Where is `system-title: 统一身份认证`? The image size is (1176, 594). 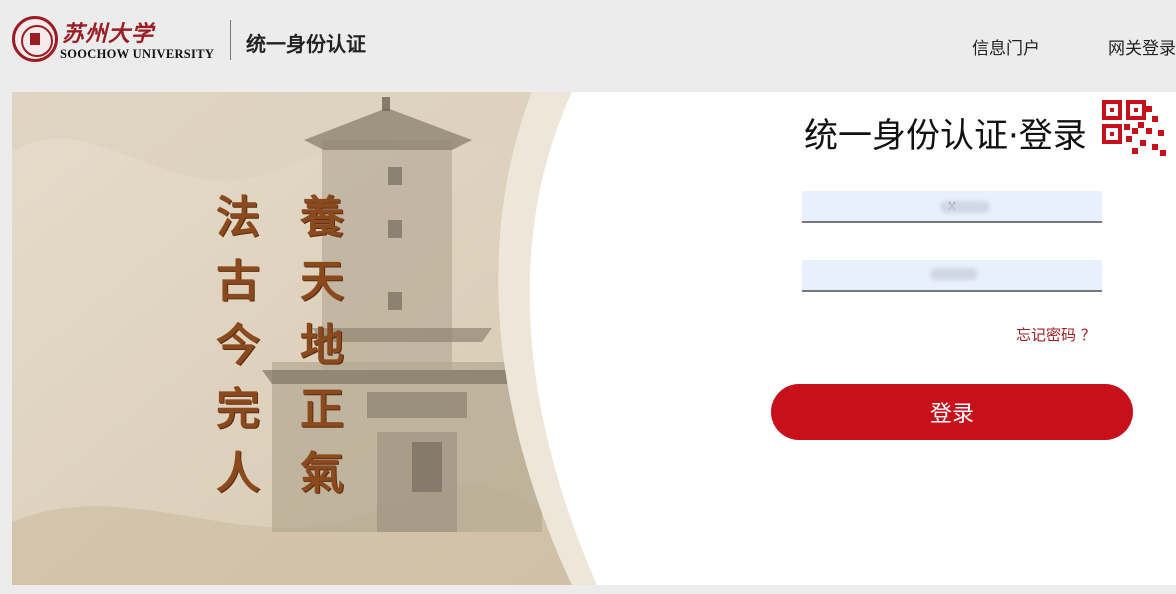
system-title: 统一身份认证 is located at coordinates (306, 44).